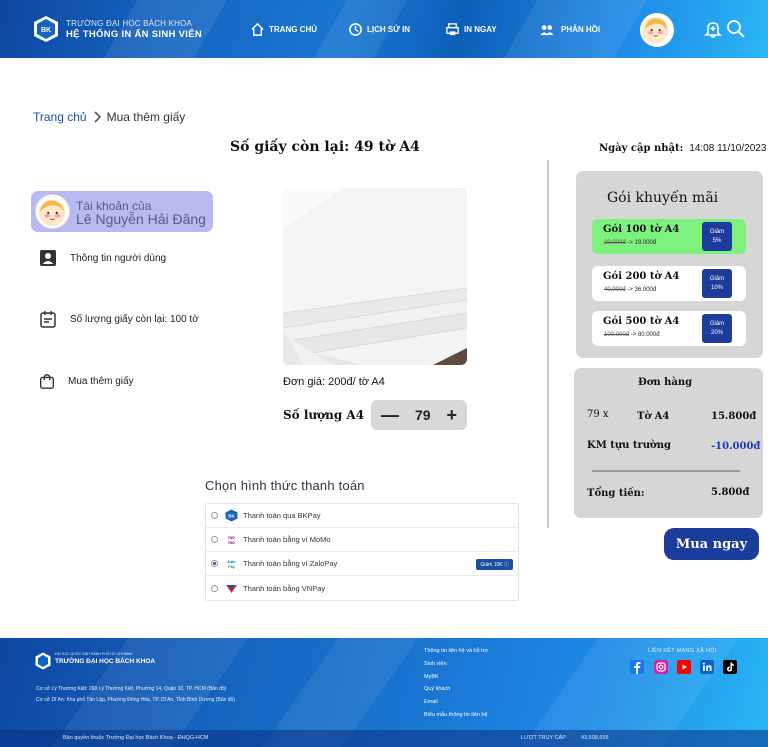 This screenshot has width=768, height=747. Describe the element at coordinates (713, 29) in the screenshot. I see `bell-icon` at that location.